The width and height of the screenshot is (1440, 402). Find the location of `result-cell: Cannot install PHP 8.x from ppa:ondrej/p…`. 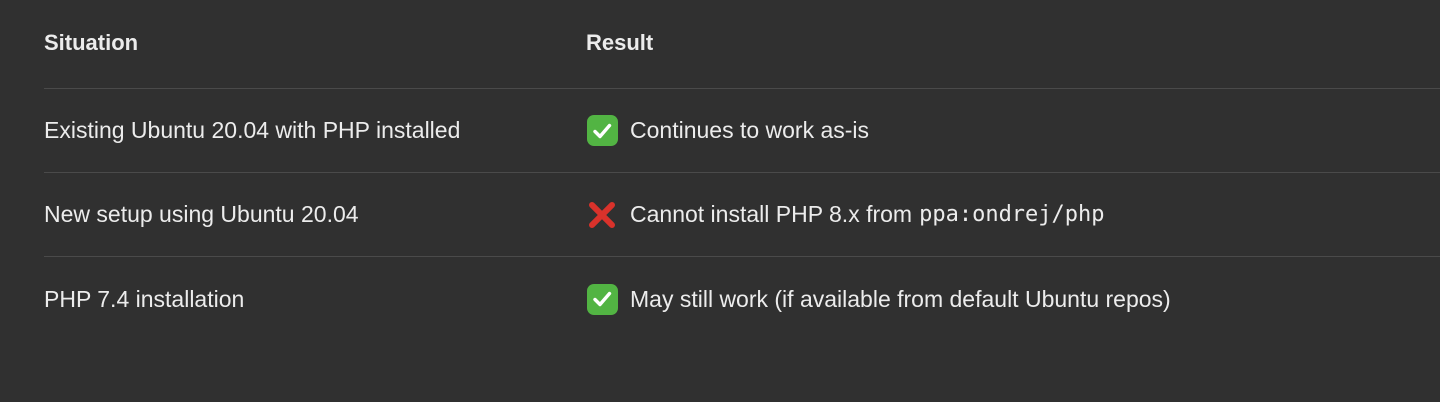

result-cell: Cannot install PHP 8.x from ppa:ondrej/p… is located at coordinates (845, 214).